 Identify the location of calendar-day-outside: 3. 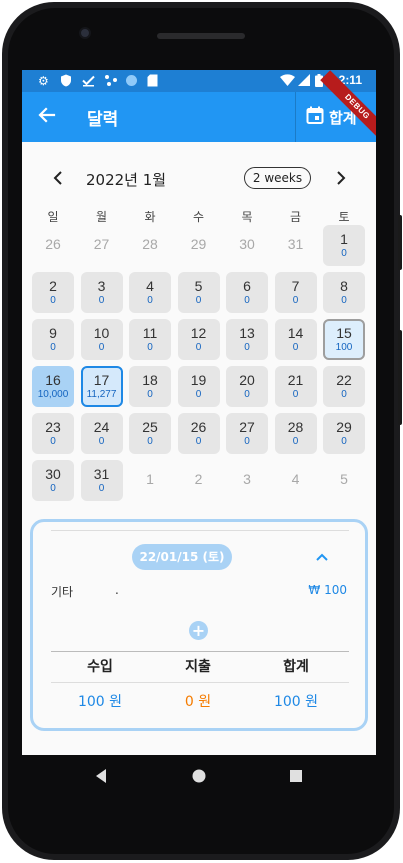
(247, 480).